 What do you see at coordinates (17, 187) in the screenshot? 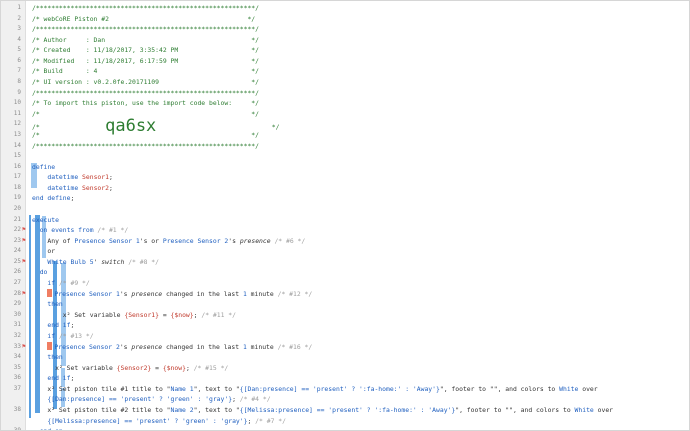
I see `line-number: 18` at bounding box center [17, 187].